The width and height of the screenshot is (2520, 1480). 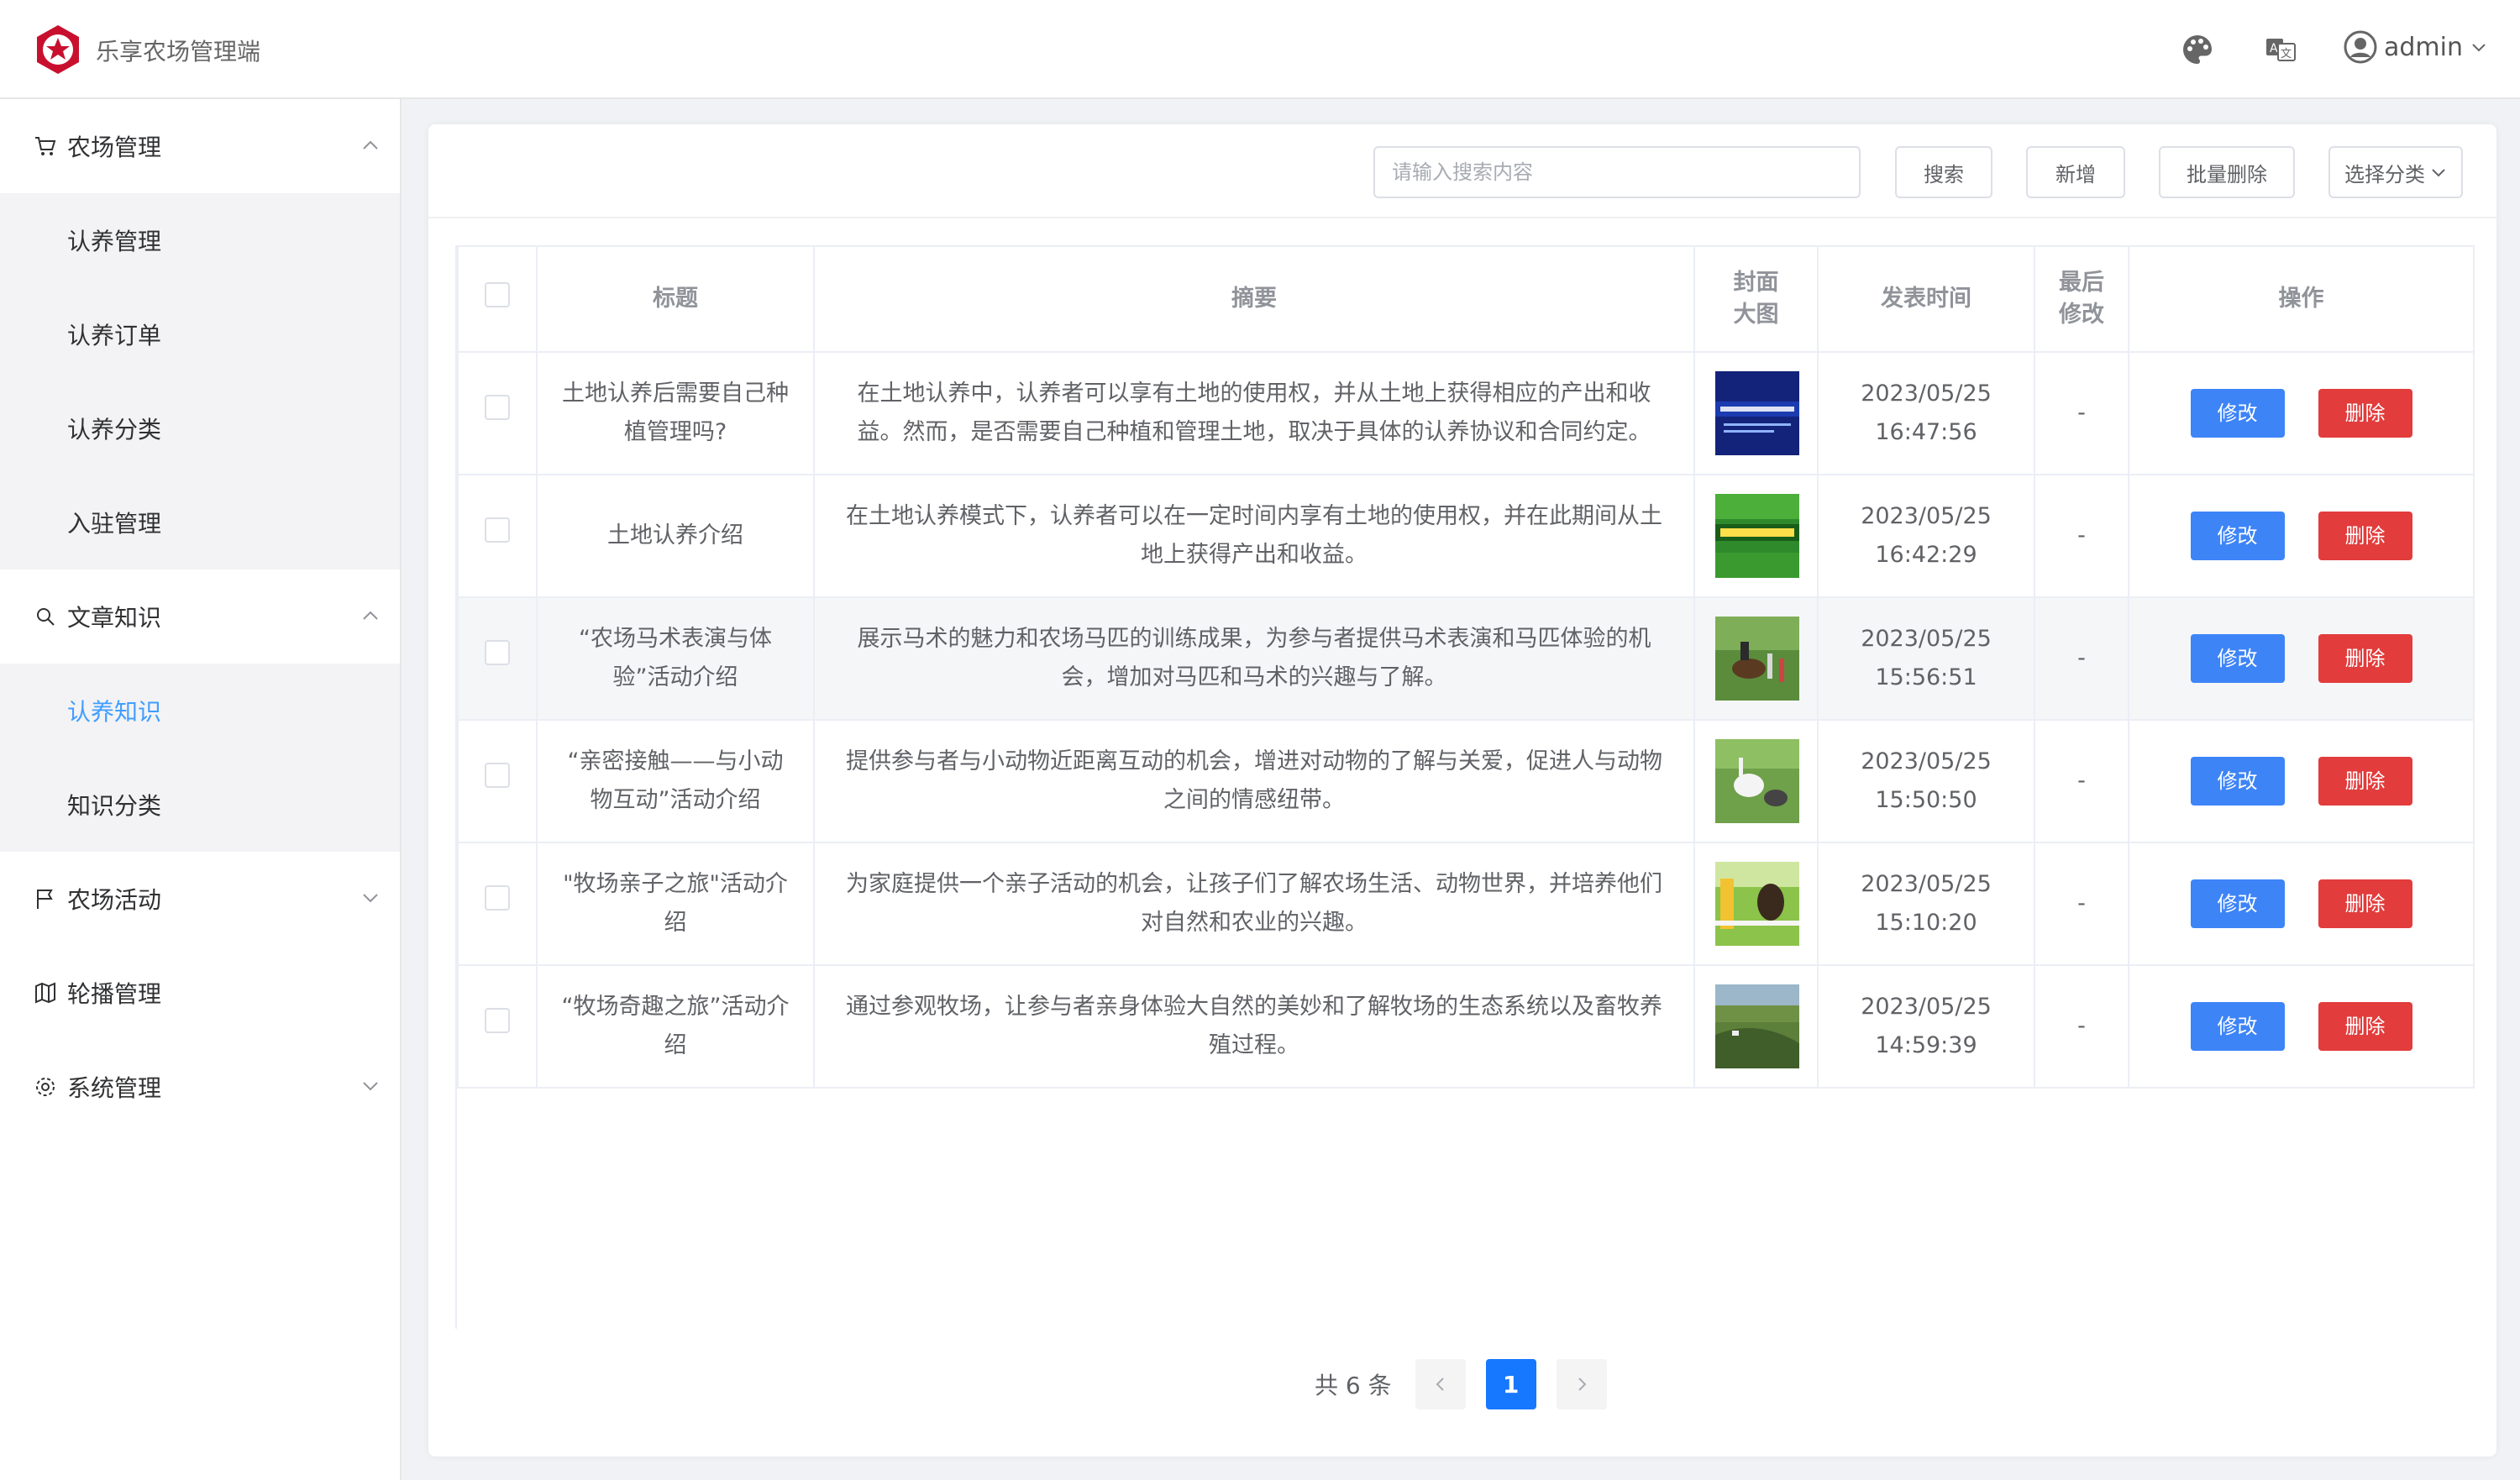 I want to click on header-summary: 摘要, so click(x=1254, y=299).